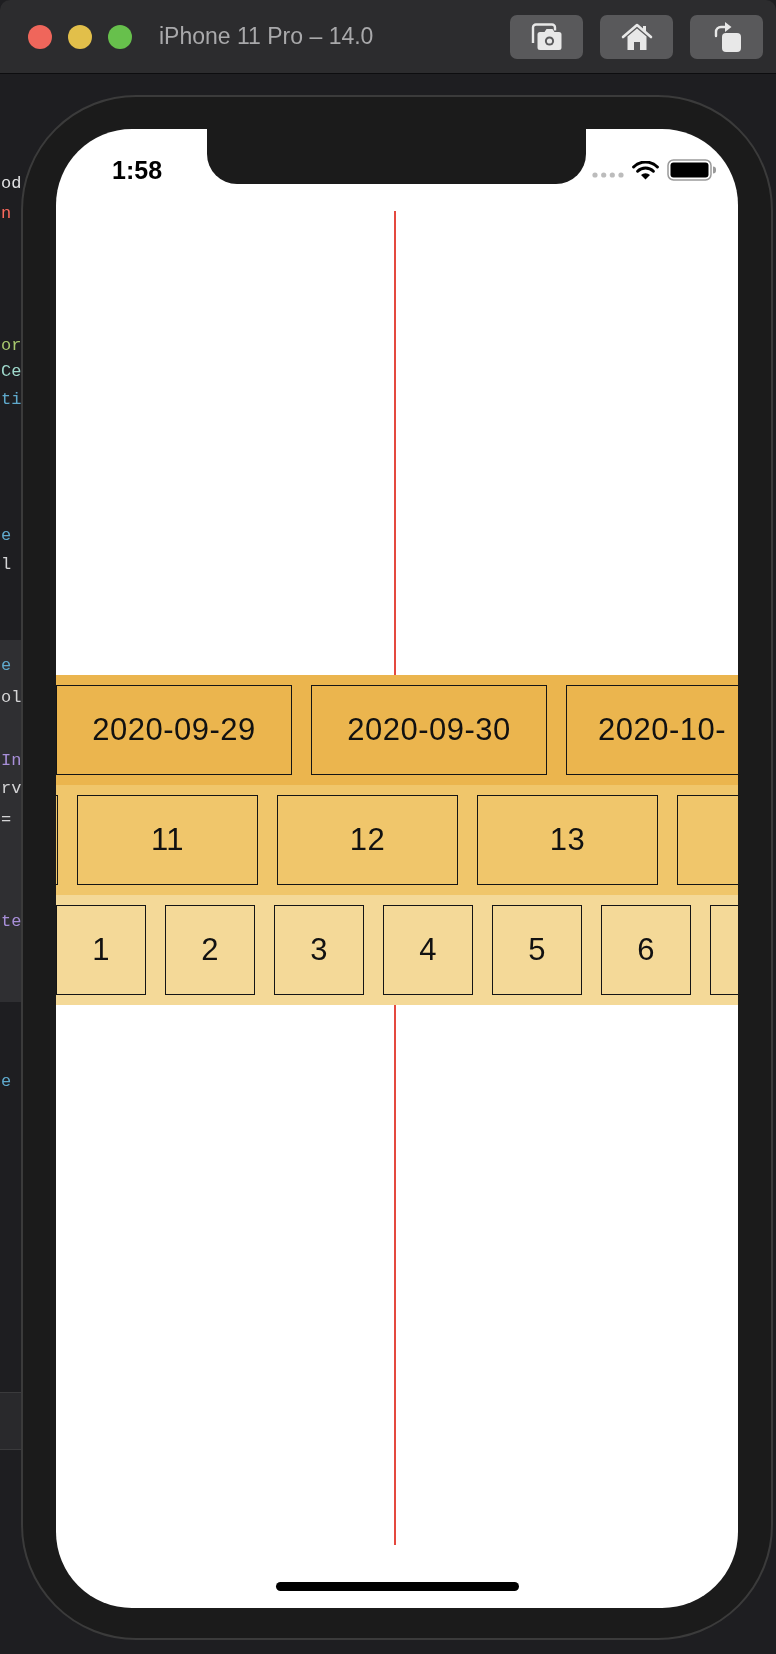 This screenshot has height=1654, width=776. What do you see at coordinates (429, 730) in the screenshot?
I see `picker-cell: 2020-09-30` at bounding box center [429, 730].